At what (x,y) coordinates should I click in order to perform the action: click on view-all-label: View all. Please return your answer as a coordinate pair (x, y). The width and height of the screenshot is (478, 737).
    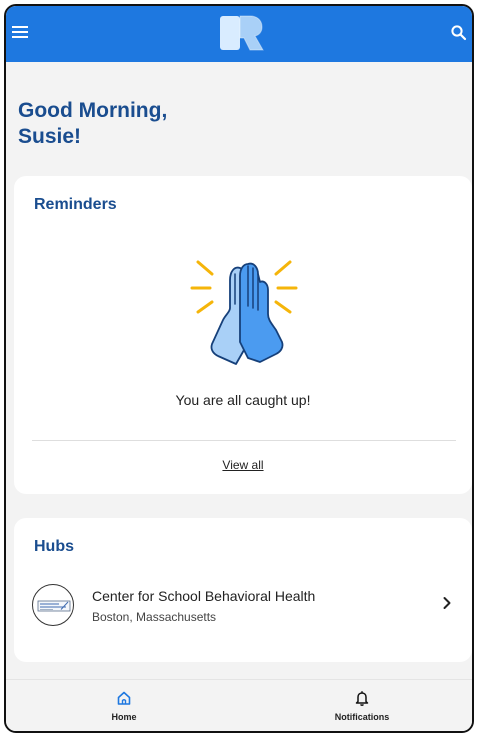
    Looking at the image, I should click on (242, 465).